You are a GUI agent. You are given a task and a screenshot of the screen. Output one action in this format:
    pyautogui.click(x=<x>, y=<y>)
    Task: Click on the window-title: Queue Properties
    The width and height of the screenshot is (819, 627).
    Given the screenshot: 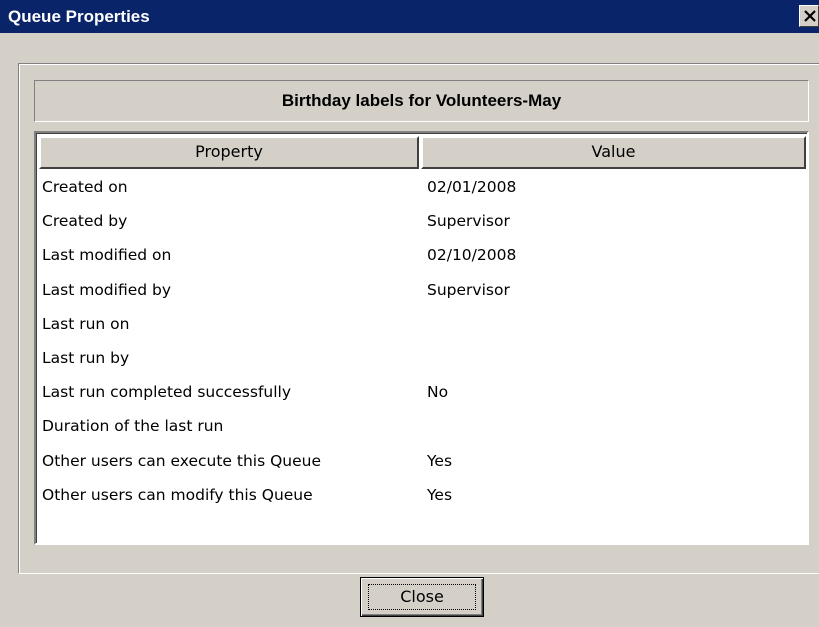 What is the action you would take?
    pyautogui.click(x=79, y=16)
    